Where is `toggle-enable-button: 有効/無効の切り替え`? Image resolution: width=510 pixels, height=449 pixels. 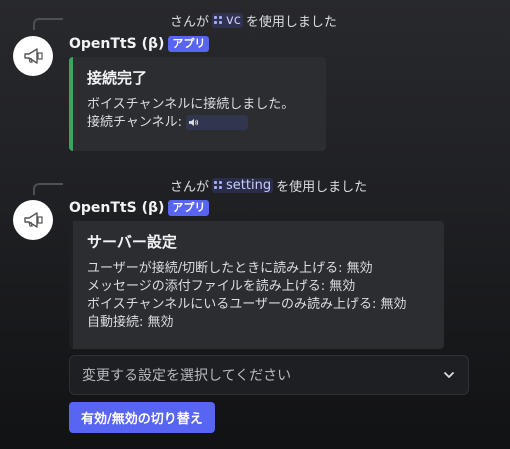 toggle-enable-button: 有効/無効の切り替え is located at coordinates (142, 417).